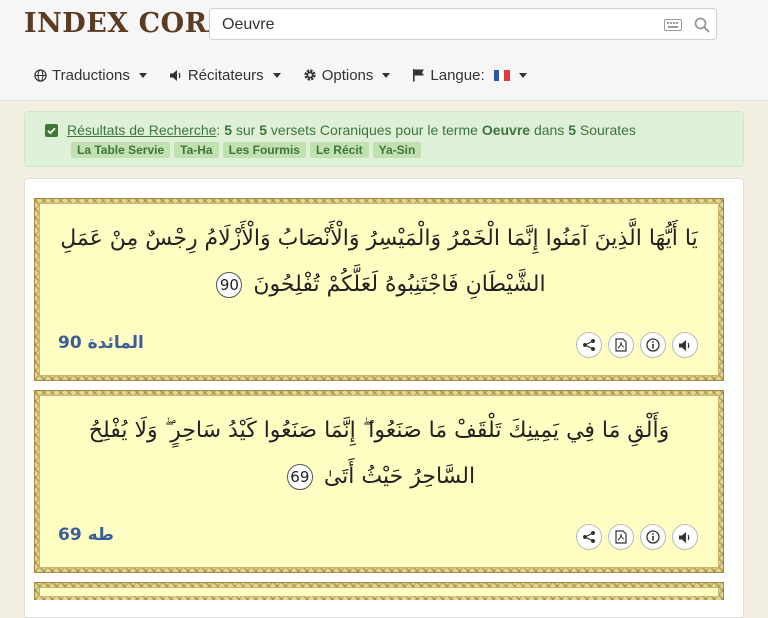  I want to click on search-box, so click(463, 24).